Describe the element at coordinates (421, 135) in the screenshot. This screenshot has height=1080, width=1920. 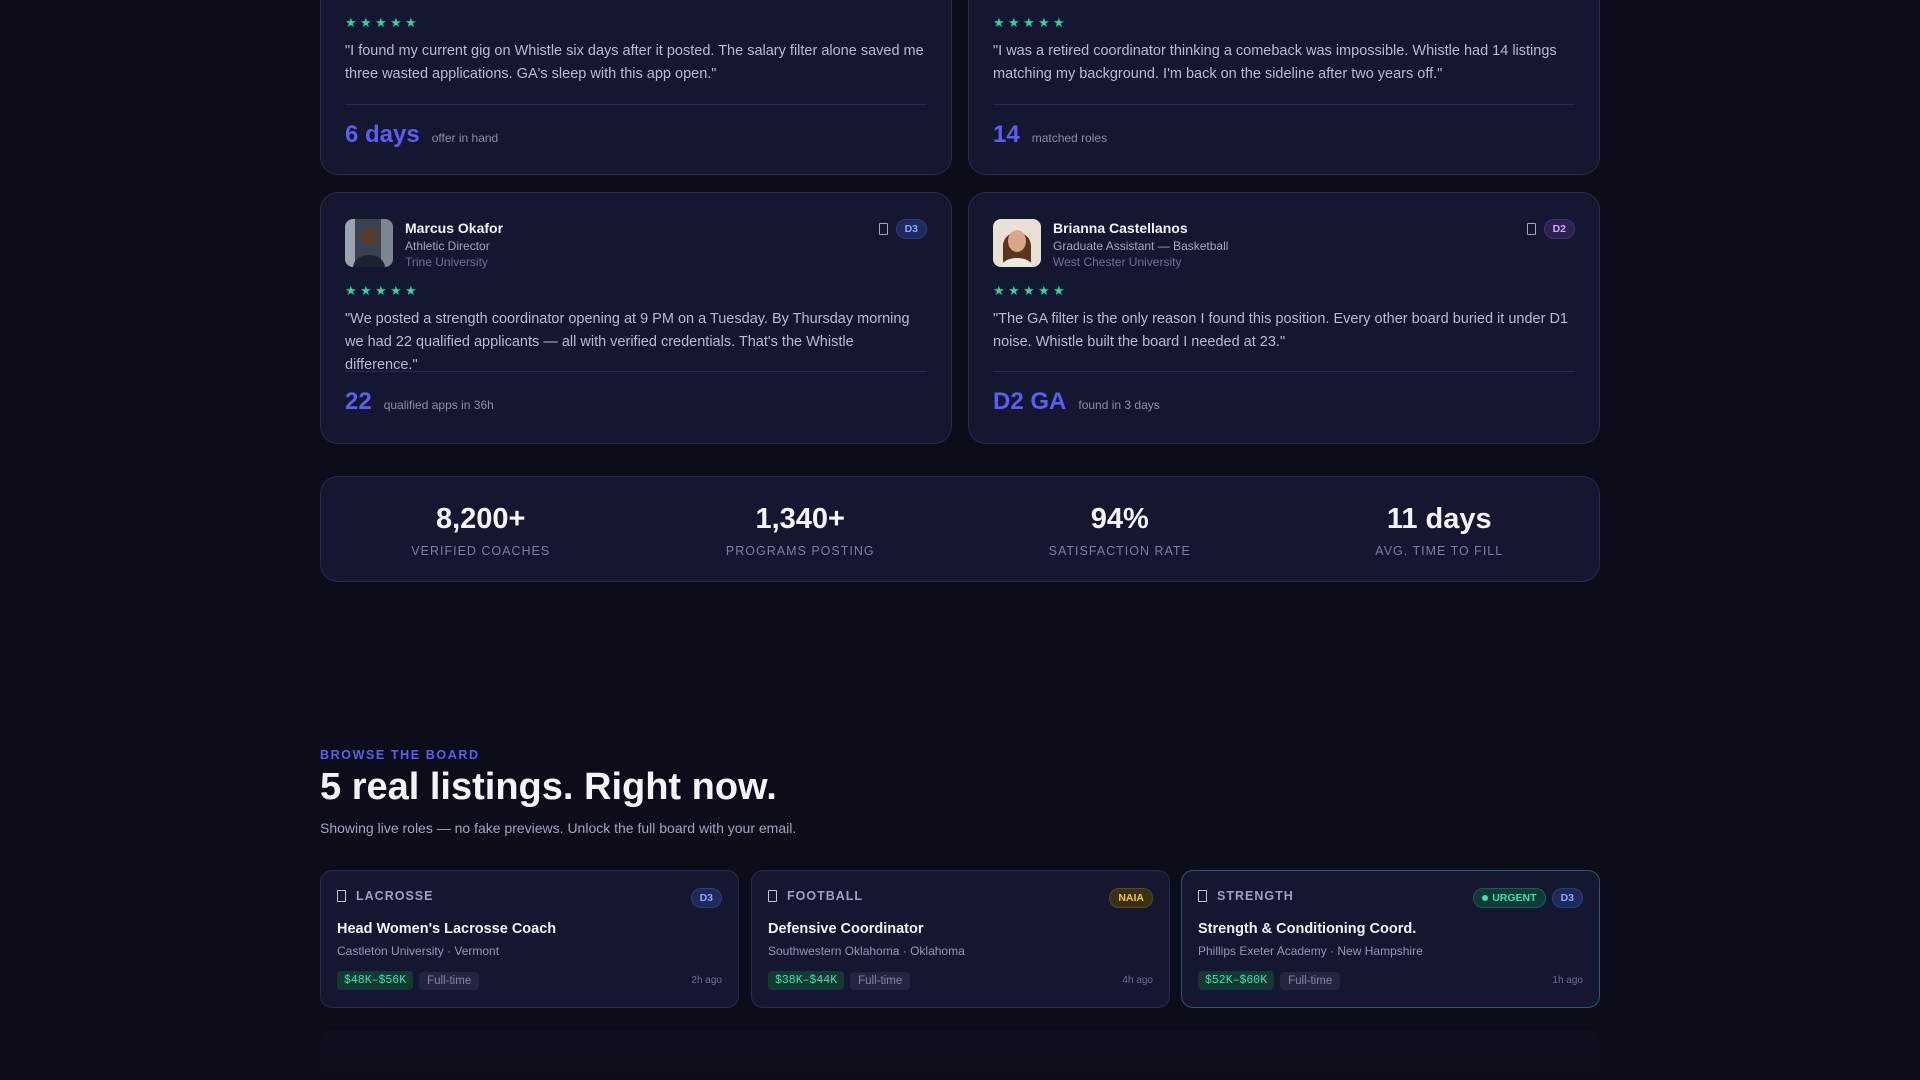
I see `testimonial-metric: 6 days offer in hand` at that location.